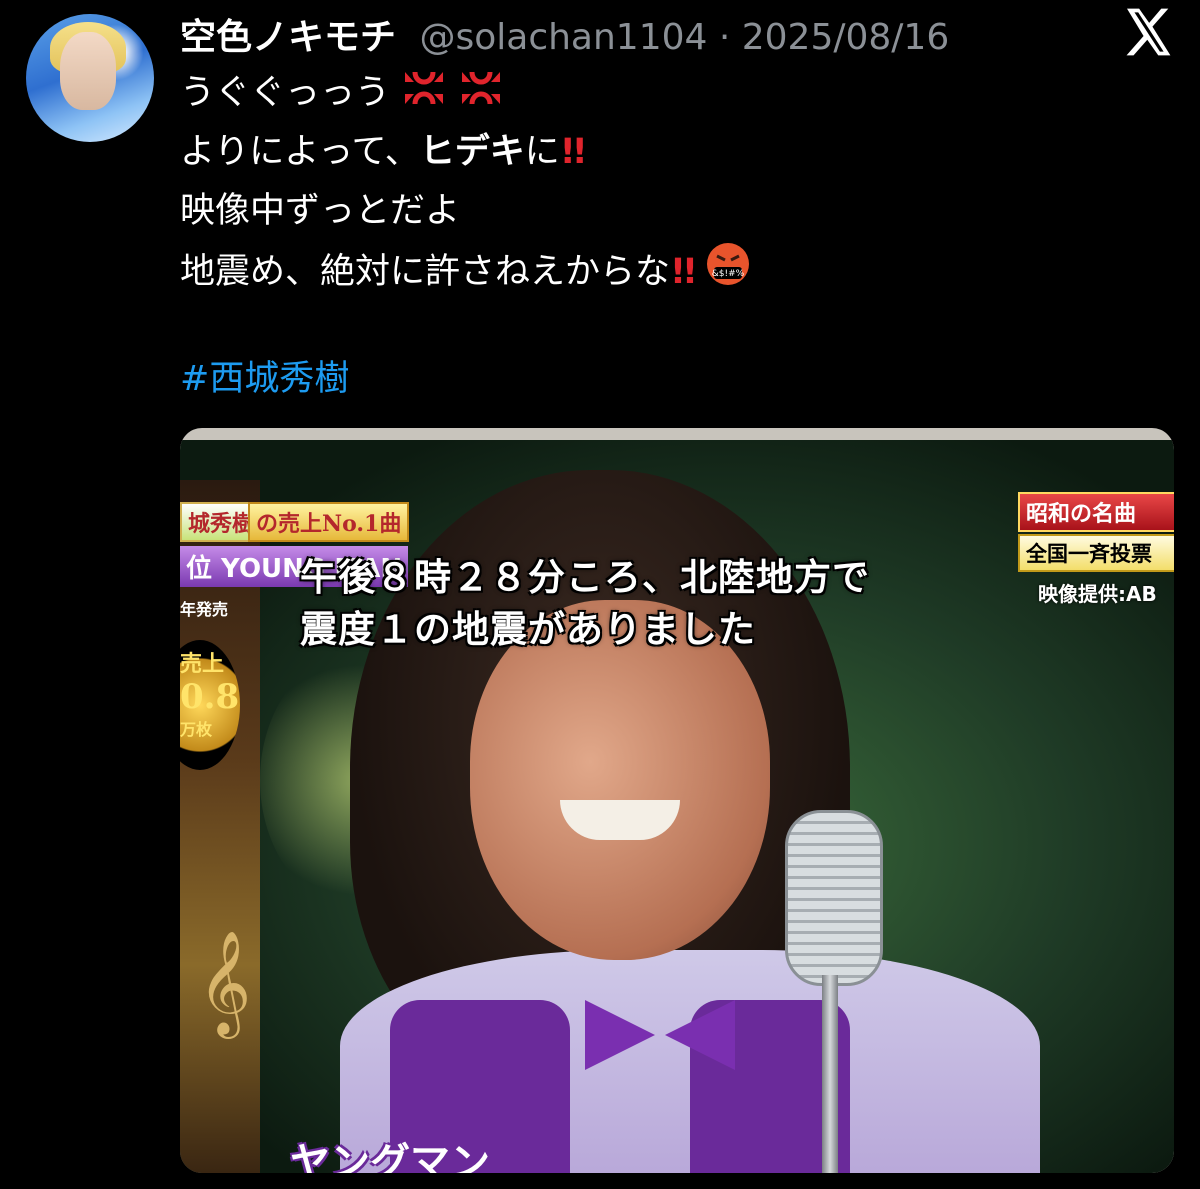 The width and height of the screenshot is (1200, 1189). I want to click on curse-text: &$!#%, so click(728, 274).